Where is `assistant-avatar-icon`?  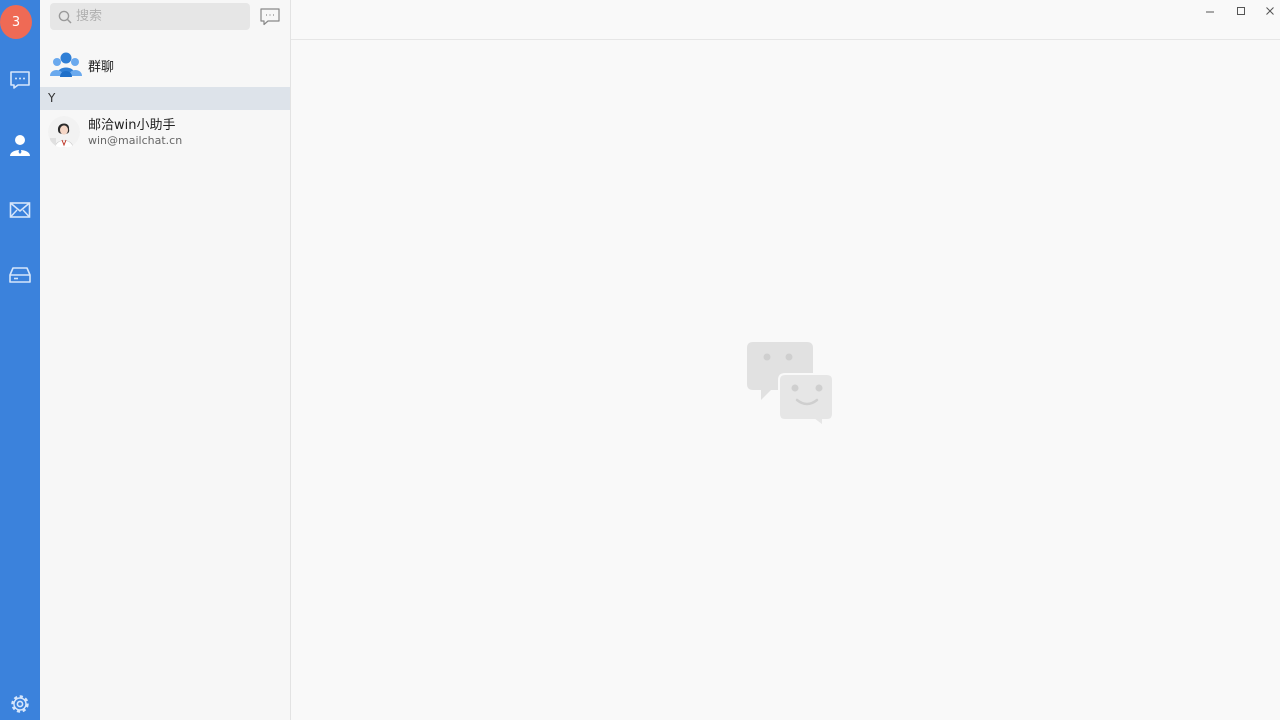
assistant-avatar-icon is located at coordinates (64, 132).